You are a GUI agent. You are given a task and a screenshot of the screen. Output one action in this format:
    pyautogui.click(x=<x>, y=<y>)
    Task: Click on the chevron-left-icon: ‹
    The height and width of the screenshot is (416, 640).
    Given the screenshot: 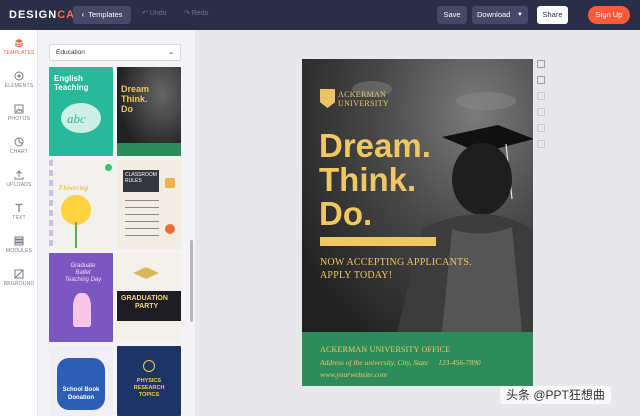 What is the action you would take?
    pyautogui.click(x=83, y=14)
    